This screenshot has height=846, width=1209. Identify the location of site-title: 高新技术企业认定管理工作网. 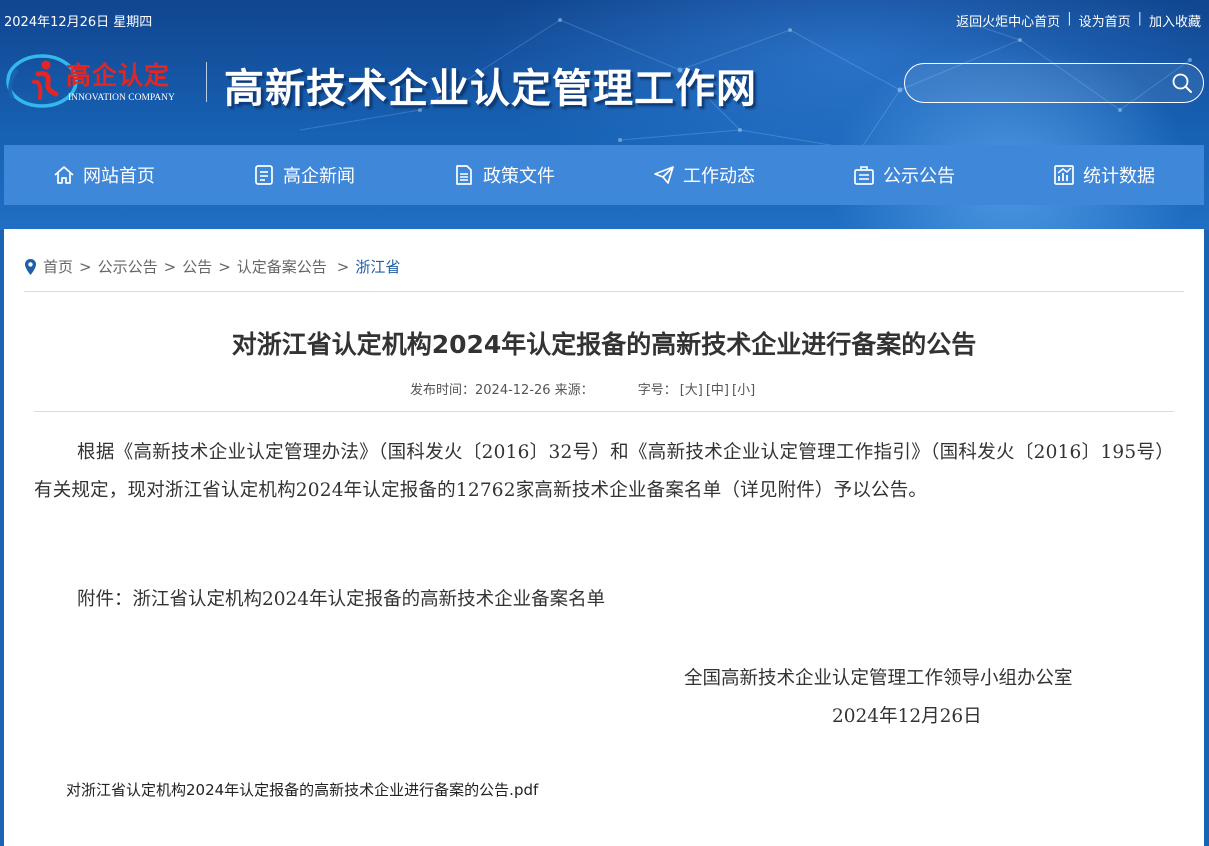
(490, 88).